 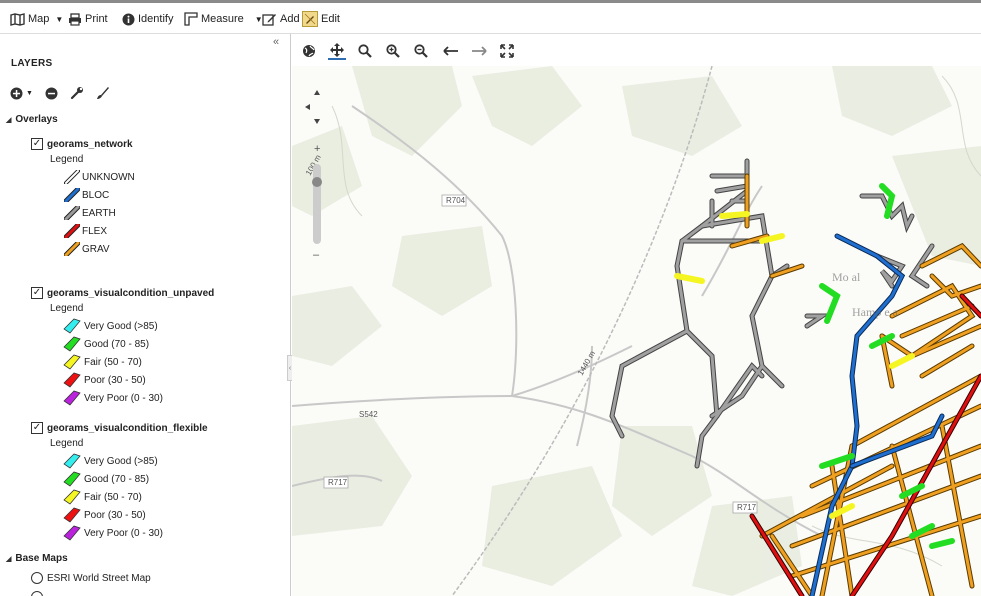 What do you see at coordinates (39, 19) in the screenshot?
I see `map-menu-label: Map` at bounding box center [39, 19].